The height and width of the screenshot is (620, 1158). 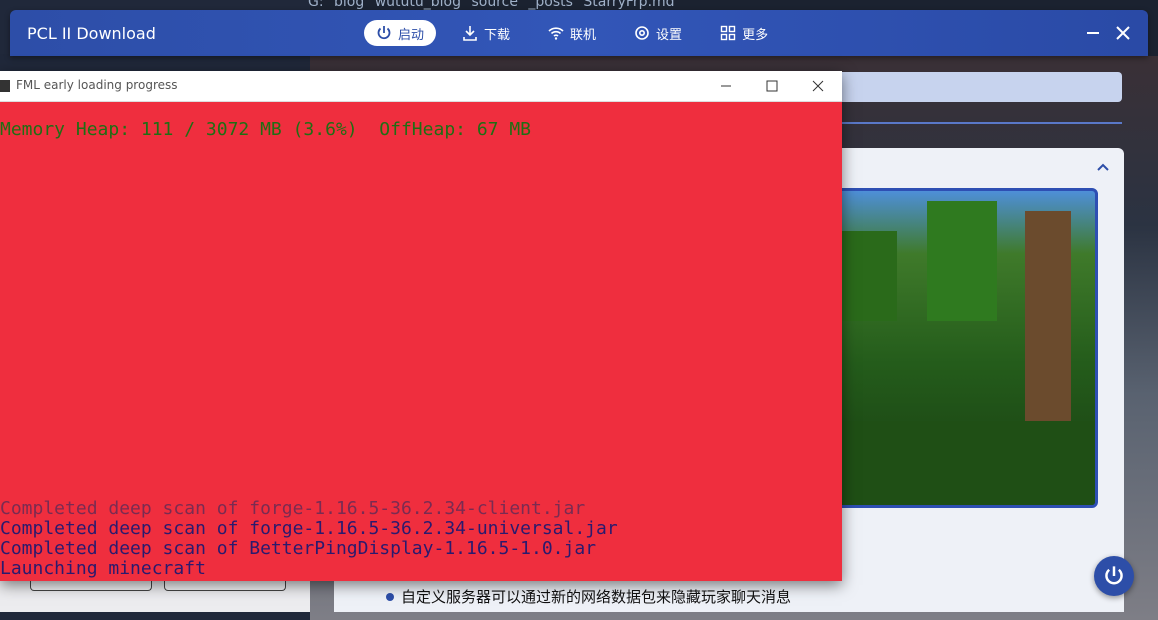 I want to click on download-icon, so click(x=470, y=33).